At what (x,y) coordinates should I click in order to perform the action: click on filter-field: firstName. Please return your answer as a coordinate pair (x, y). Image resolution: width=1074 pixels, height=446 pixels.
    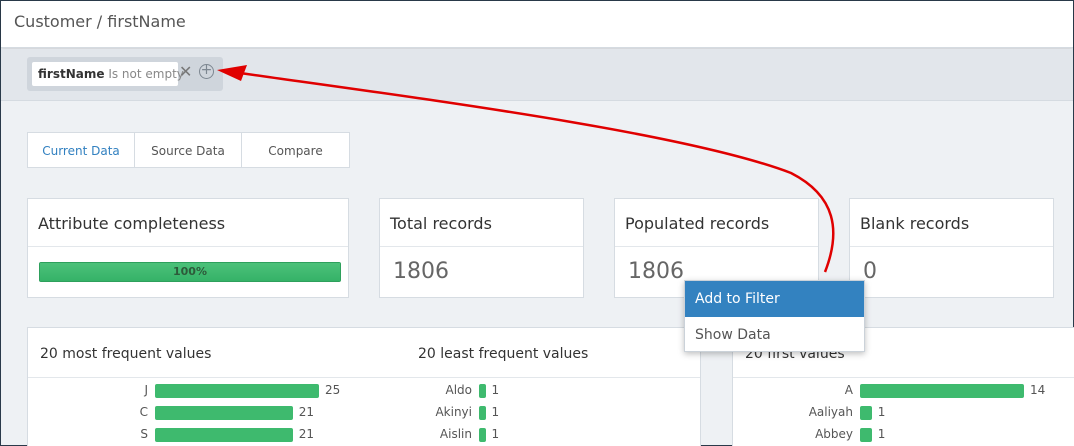
    Looking at the image, I should click on (71, 74).